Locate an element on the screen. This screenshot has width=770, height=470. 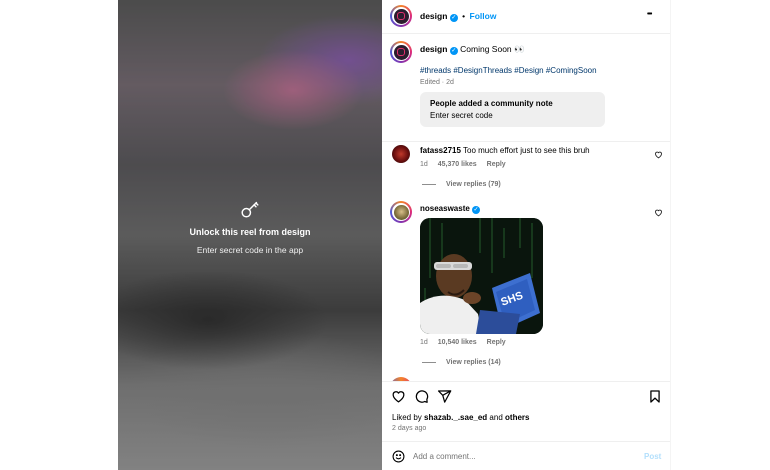
comment-text: Too much effort just to see this bruh is located at coordinates (526, 150).